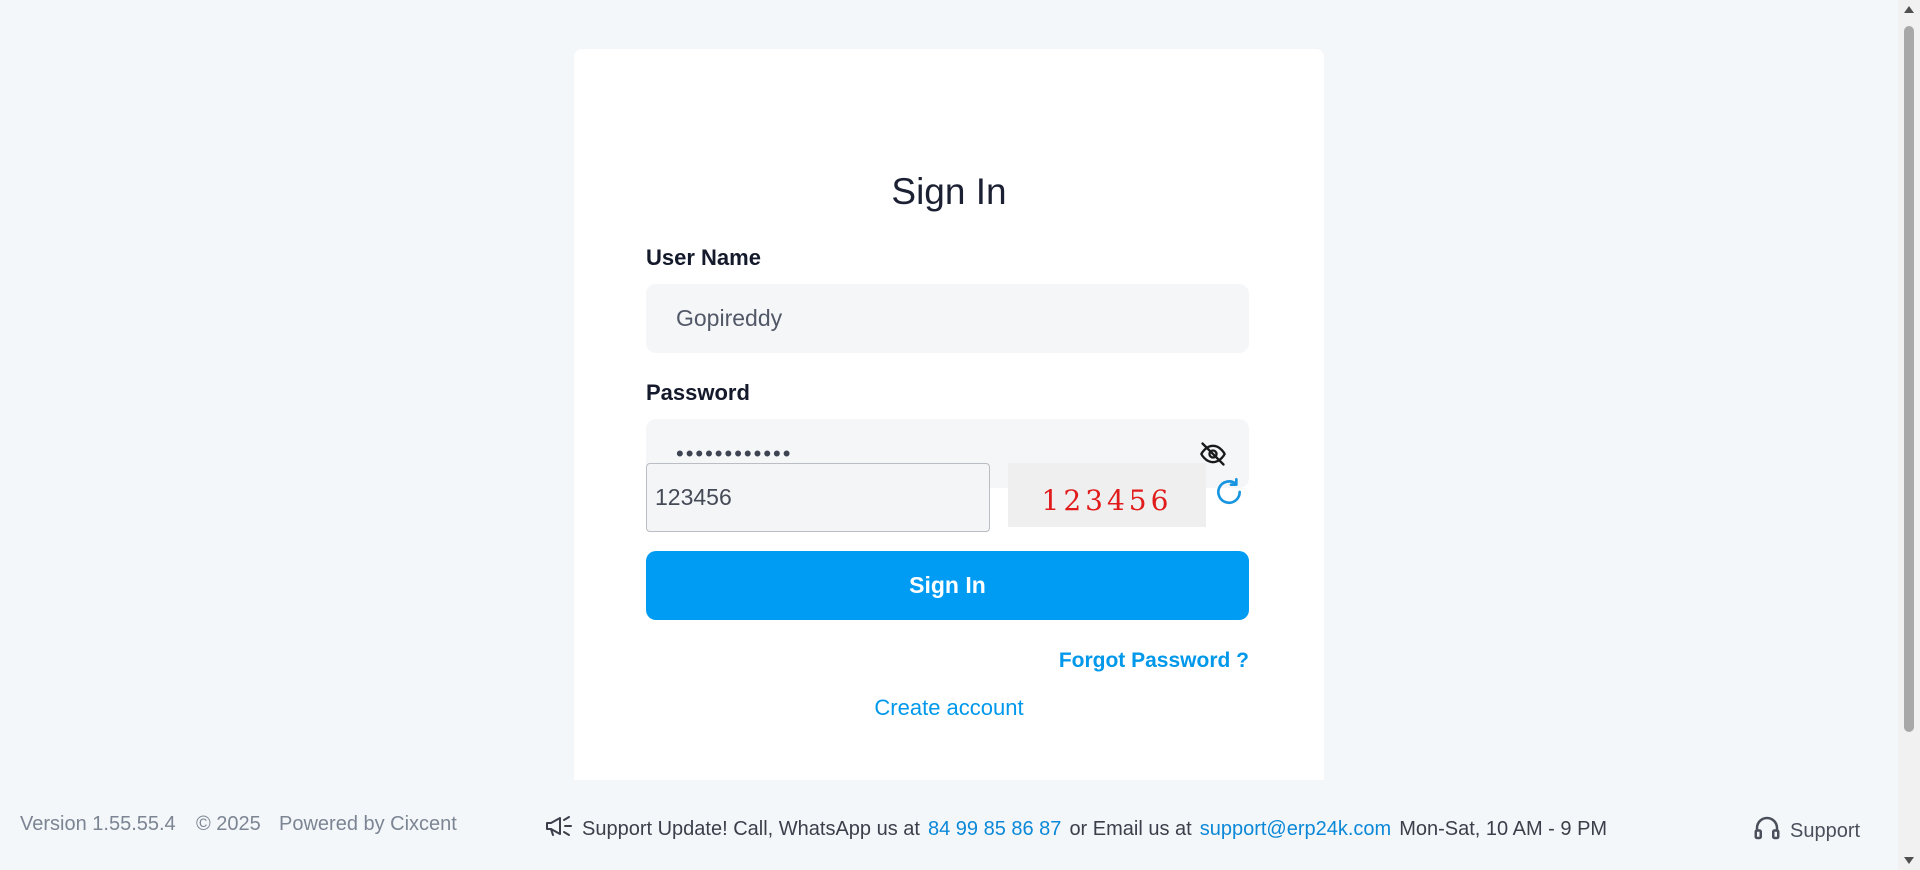 This screenshot has width=1920, height=870. Describe the element at coordinates (1767, 831) in the screenshot. I see `headset-icon` at that location.